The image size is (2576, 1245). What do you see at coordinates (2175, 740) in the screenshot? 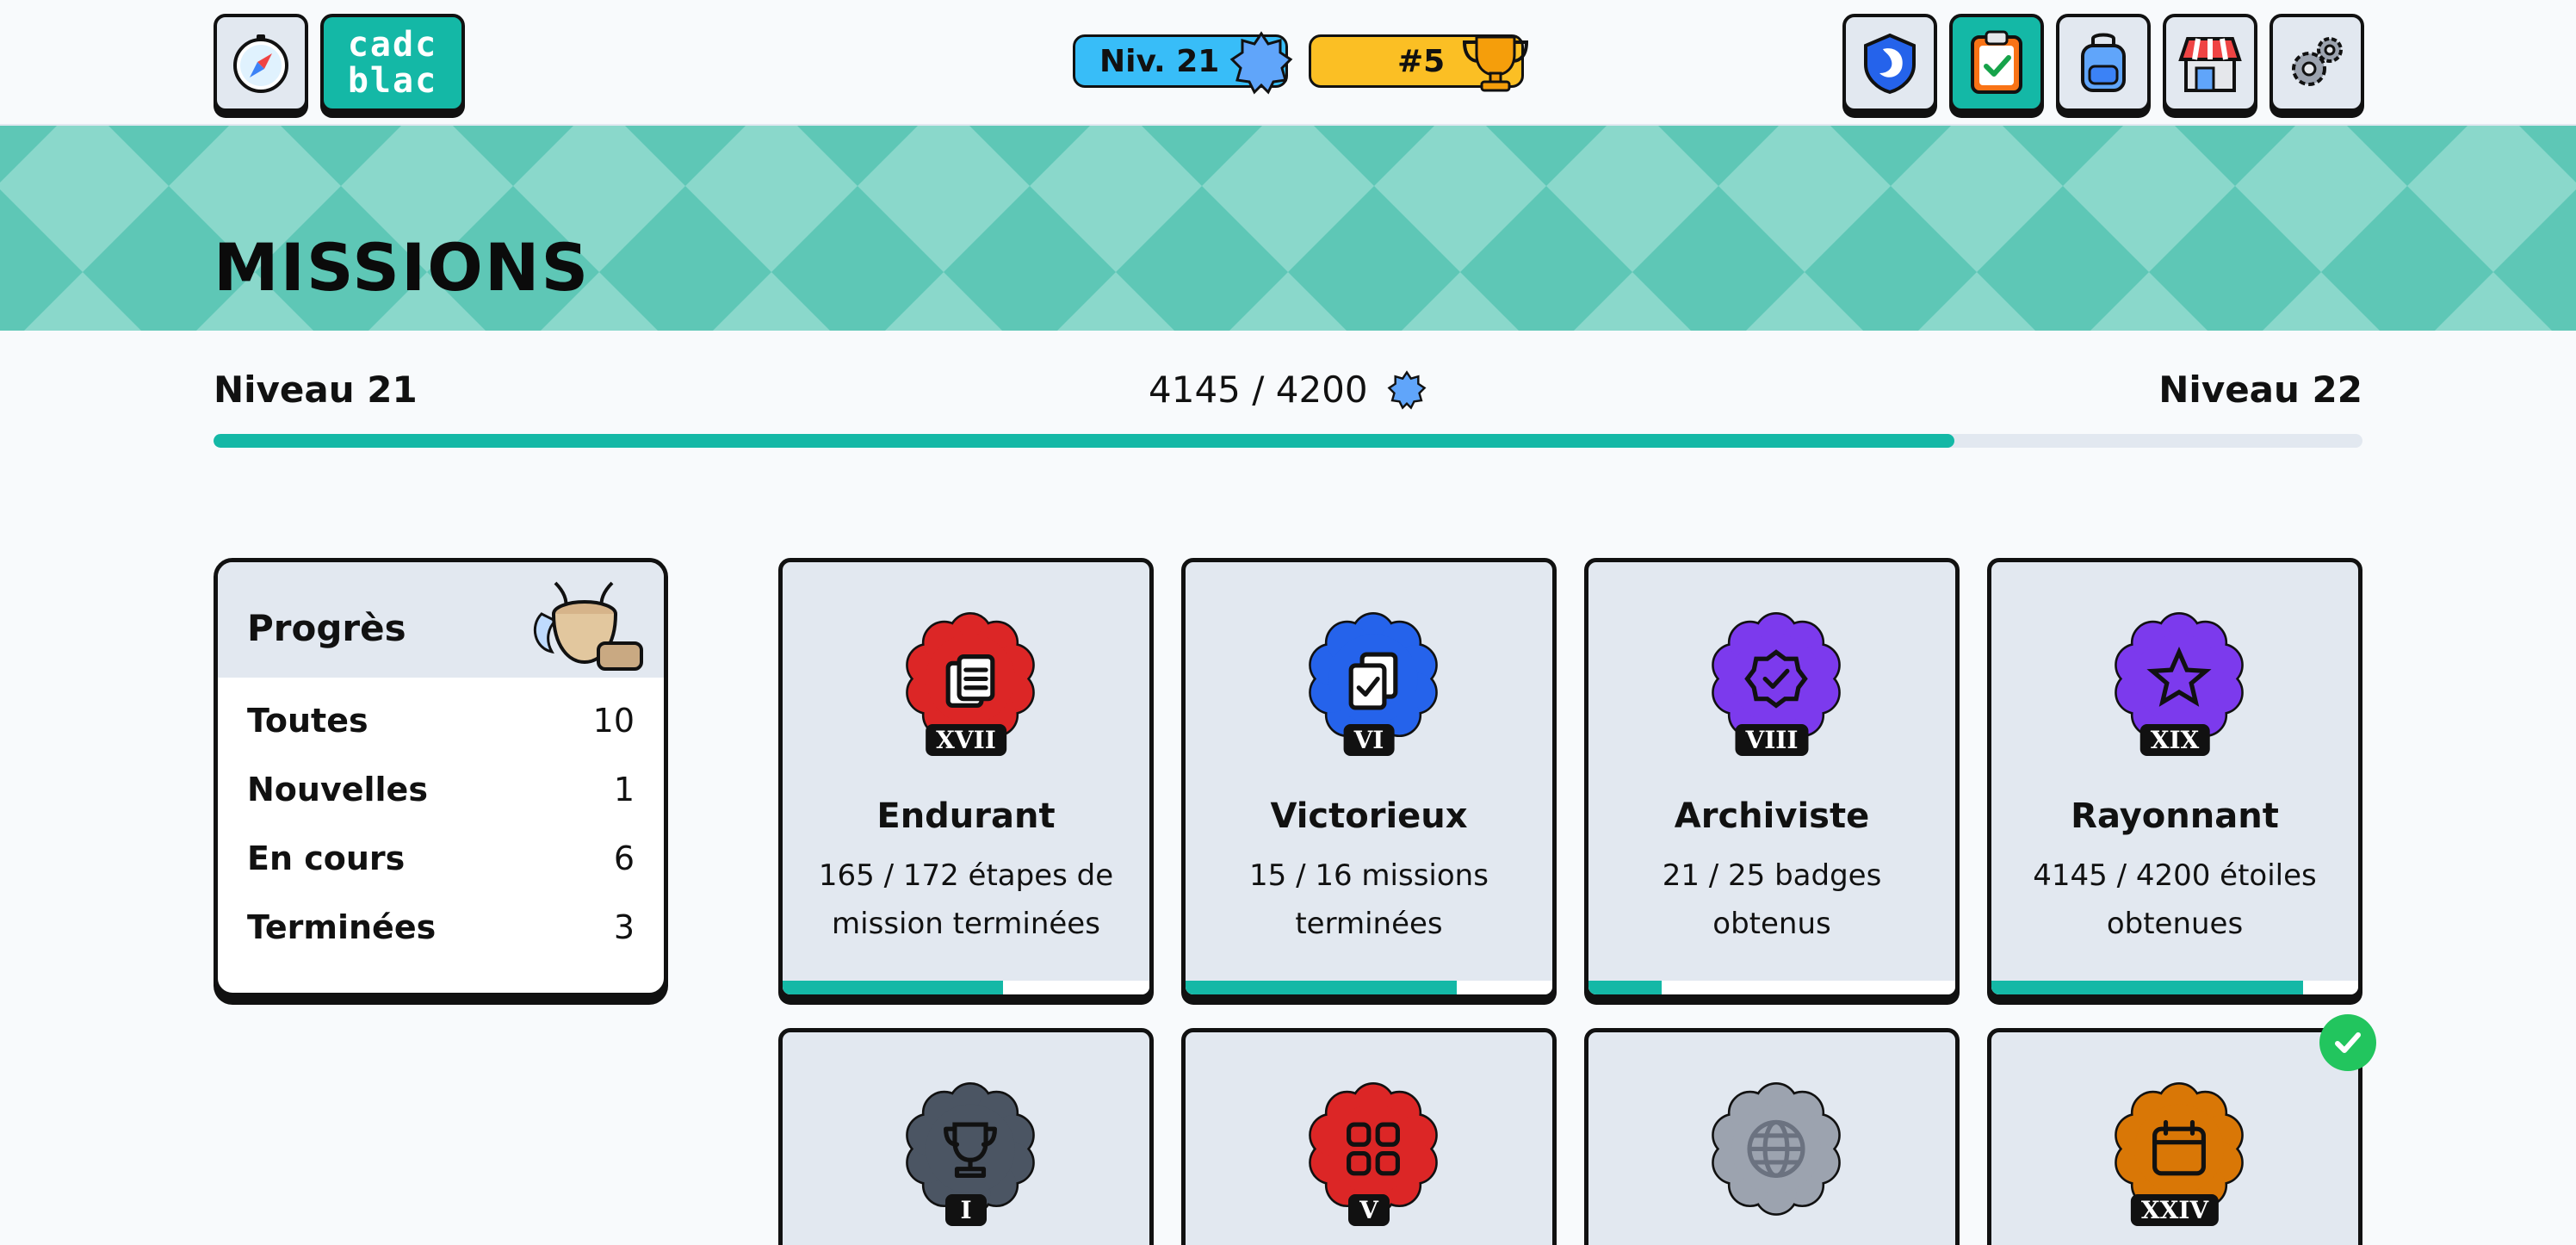
I see `mission-tier: XIX` at bounding box center [2175, 740].